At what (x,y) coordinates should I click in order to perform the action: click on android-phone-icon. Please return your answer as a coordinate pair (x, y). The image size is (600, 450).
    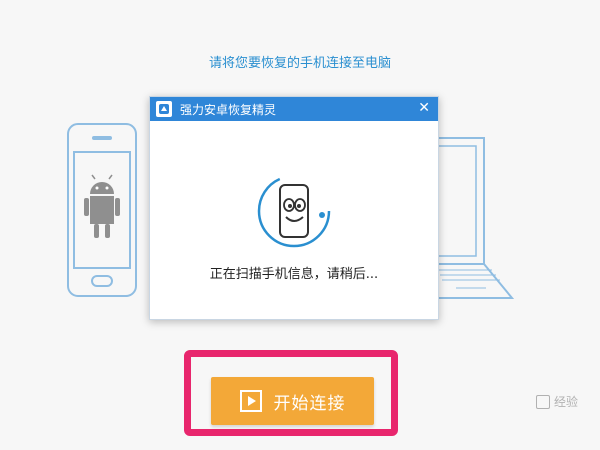
    Looking at the image, I should click on (102, 212).